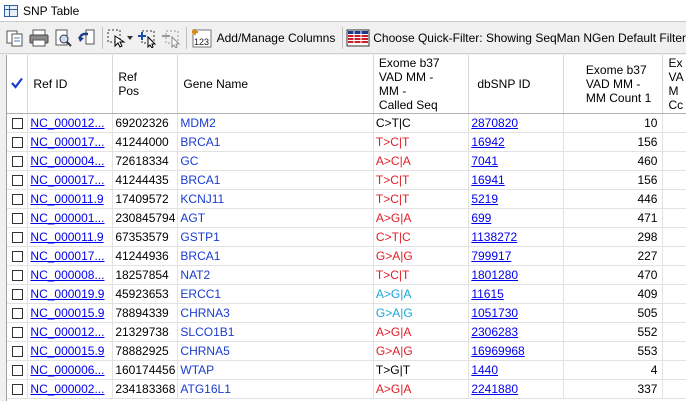 Image resolution: width=686 pixels, height=401 pixels. Describe the element at coordinates (494, 275) in the screenshot. I see `dbsnp-link: 1801280` at that location.